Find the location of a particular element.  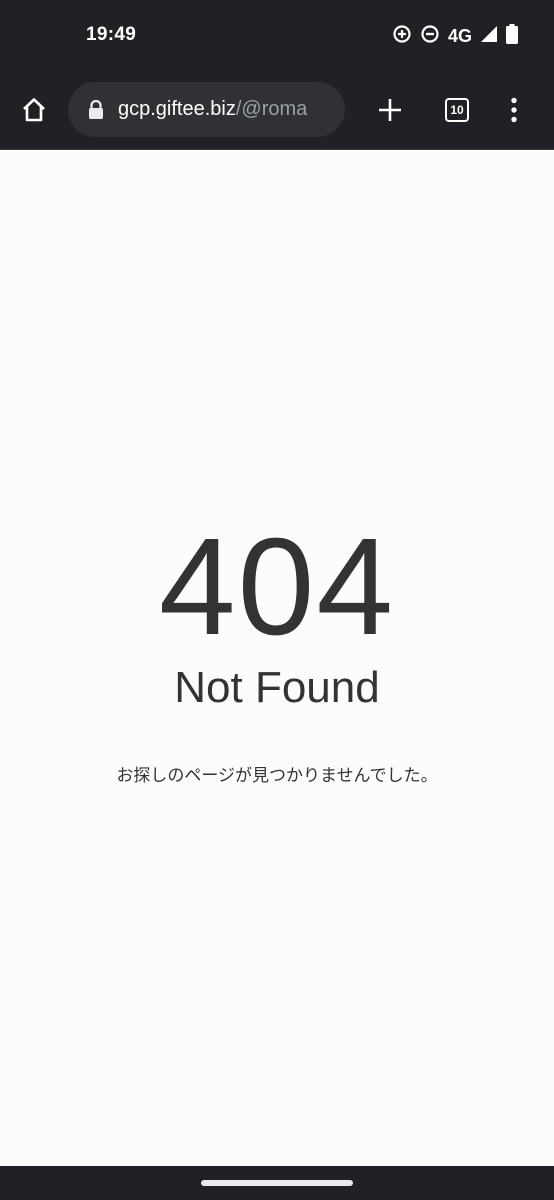

do-not-disturb-icon is located at coordinates (430, 36).